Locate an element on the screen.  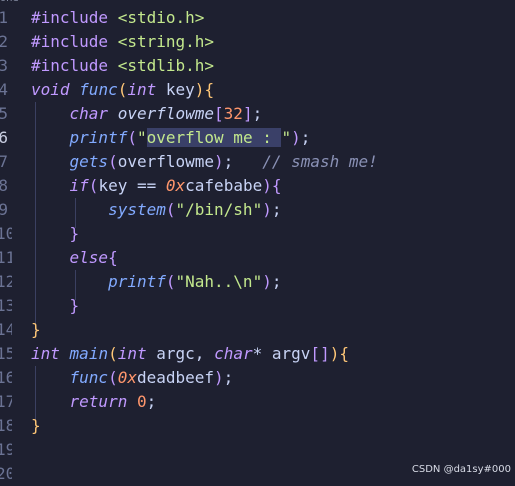
code-text: system("/bin/sh"); is located at coordinates (156, 210).